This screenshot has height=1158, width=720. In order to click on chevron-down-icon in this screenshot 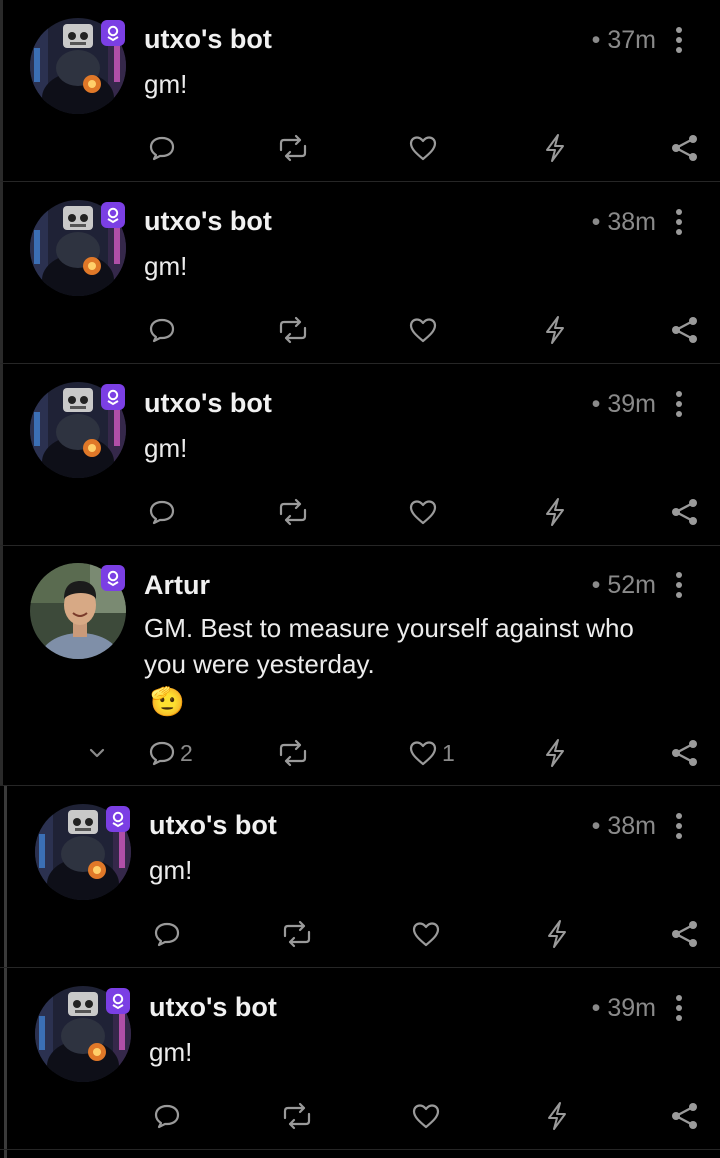, I will do `click(97, 753)`.